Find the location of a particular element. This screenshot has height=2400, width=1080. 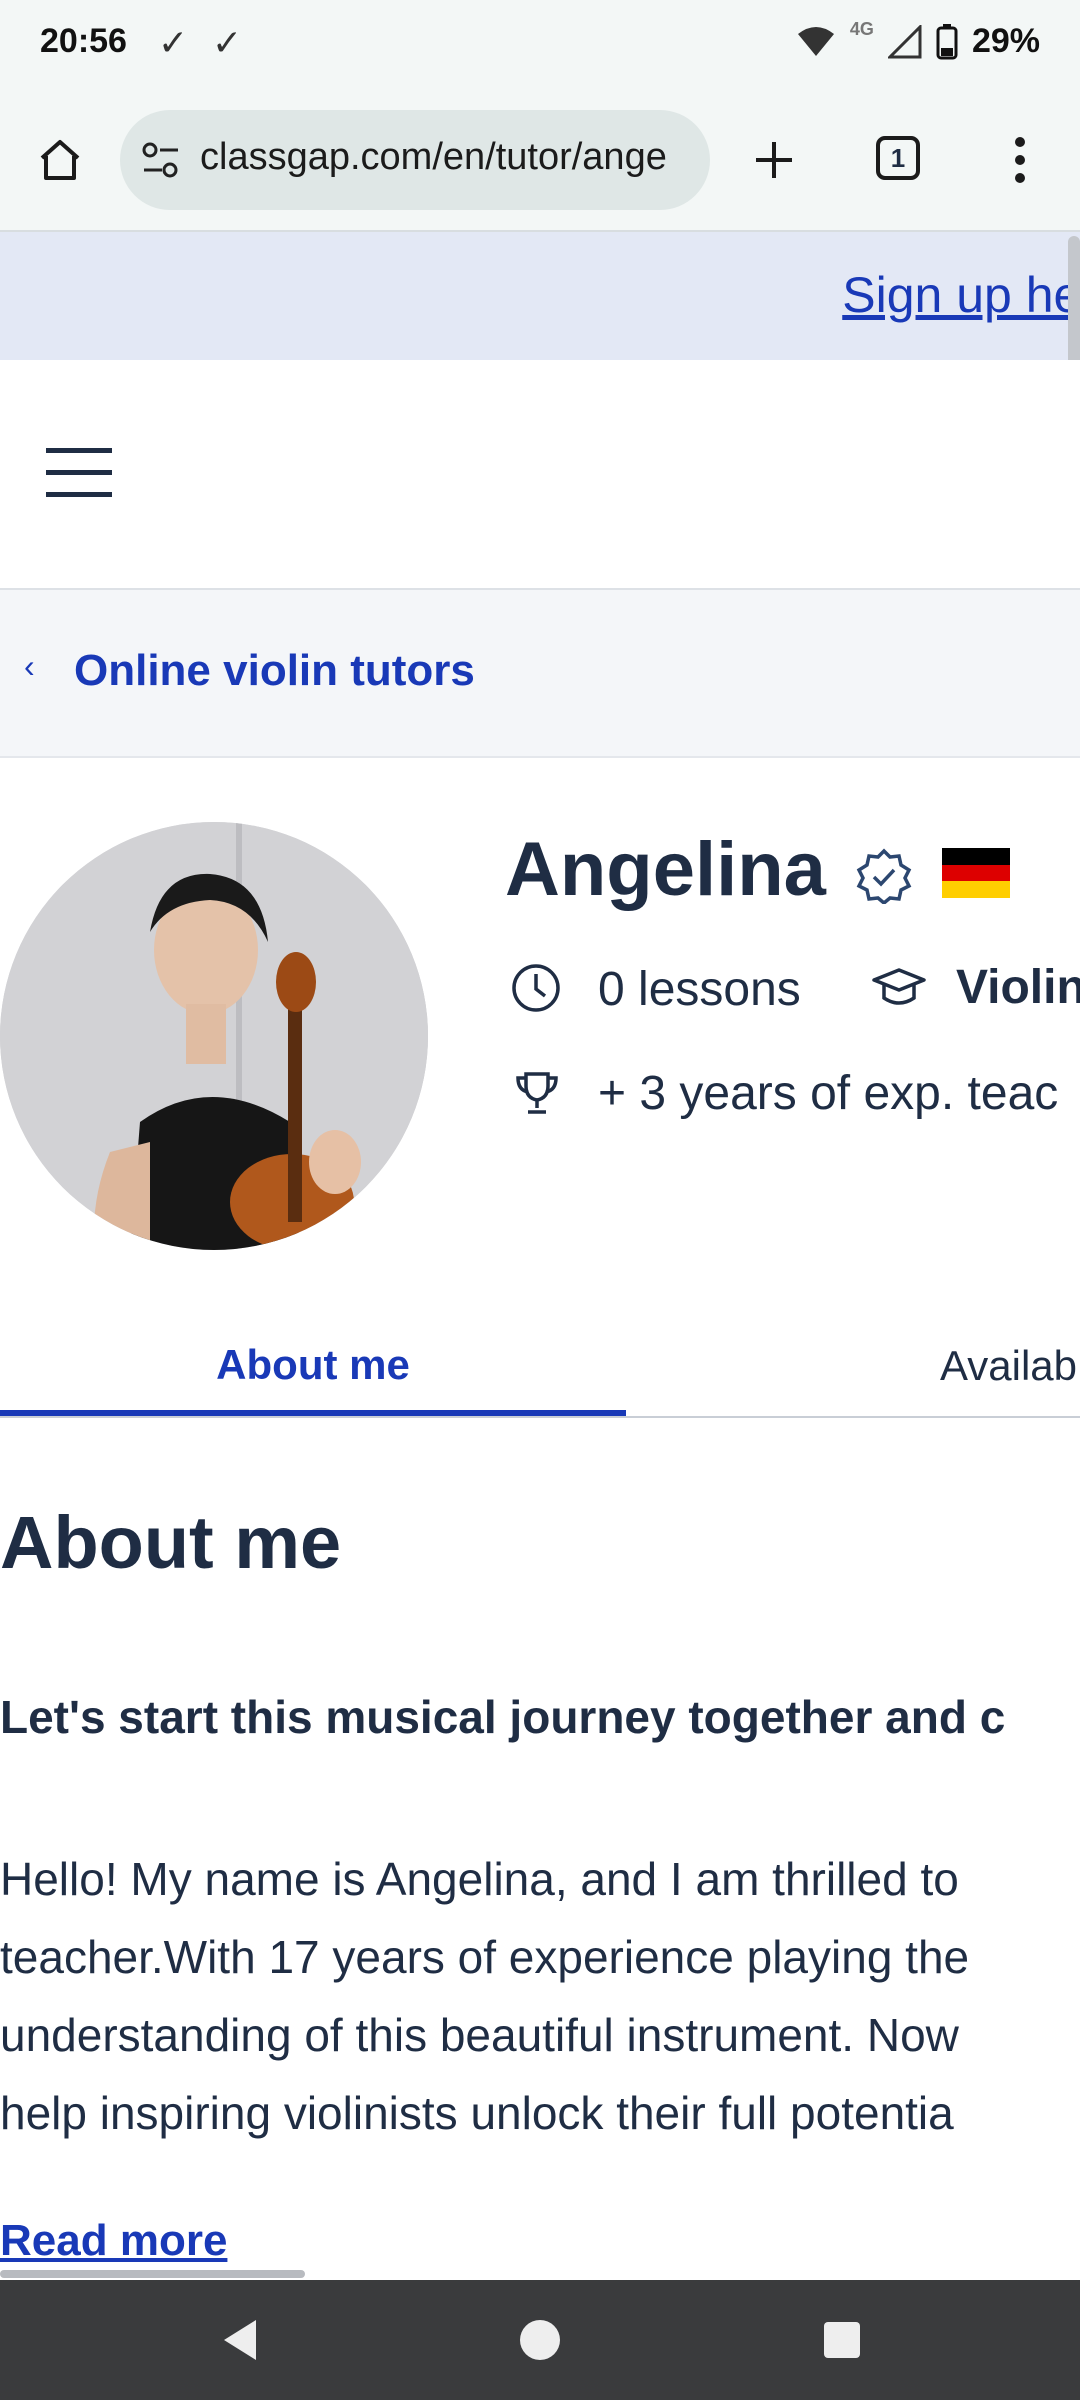

read-more-link: Read more is located at coordinates (113, 2241).